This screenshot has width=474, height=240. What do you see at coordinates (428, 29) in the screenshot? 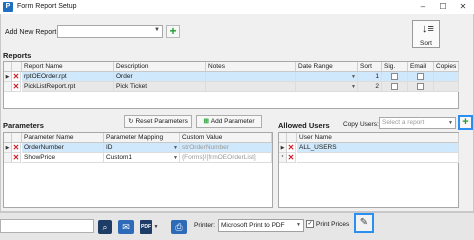
I see `sort-icon: ↓≡` at bounding box center [428, 29].